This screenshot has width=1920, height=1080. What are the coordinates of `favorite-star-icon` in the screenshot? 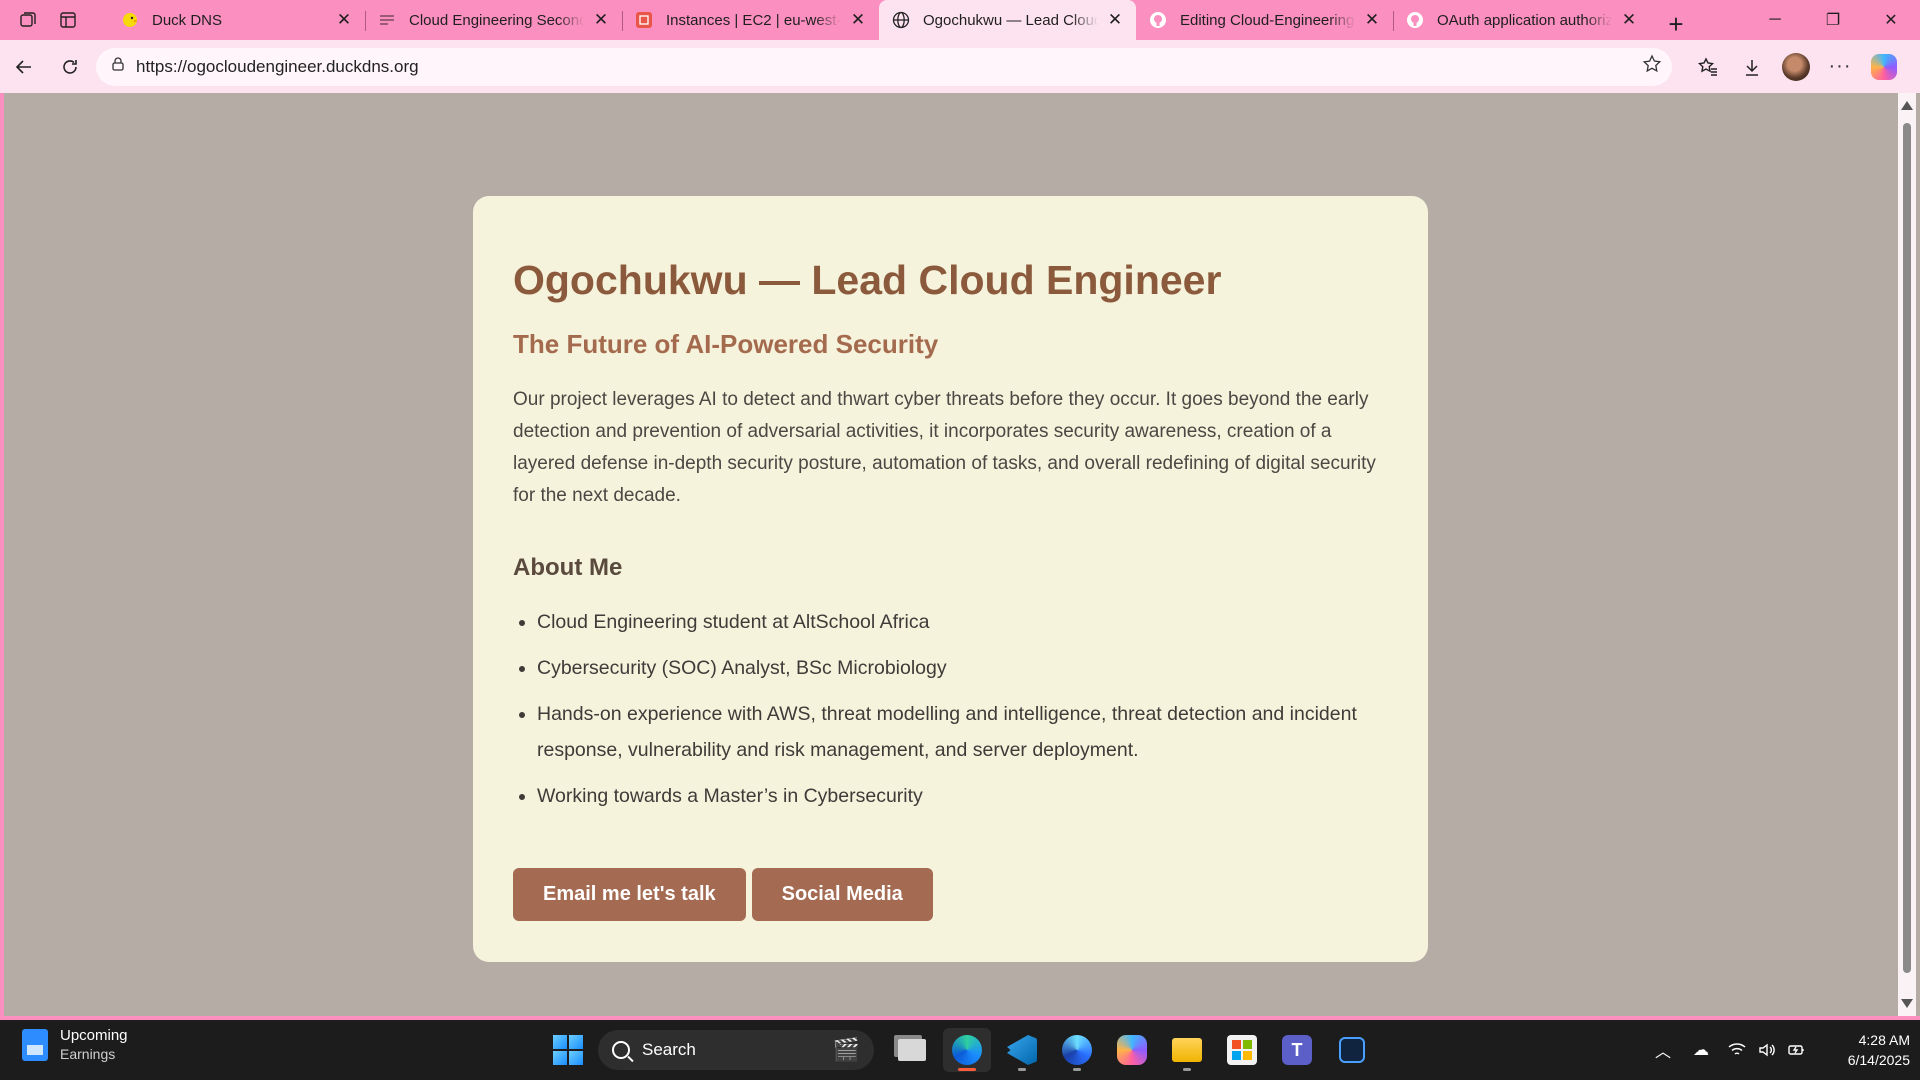 It's located at (1652, 66).